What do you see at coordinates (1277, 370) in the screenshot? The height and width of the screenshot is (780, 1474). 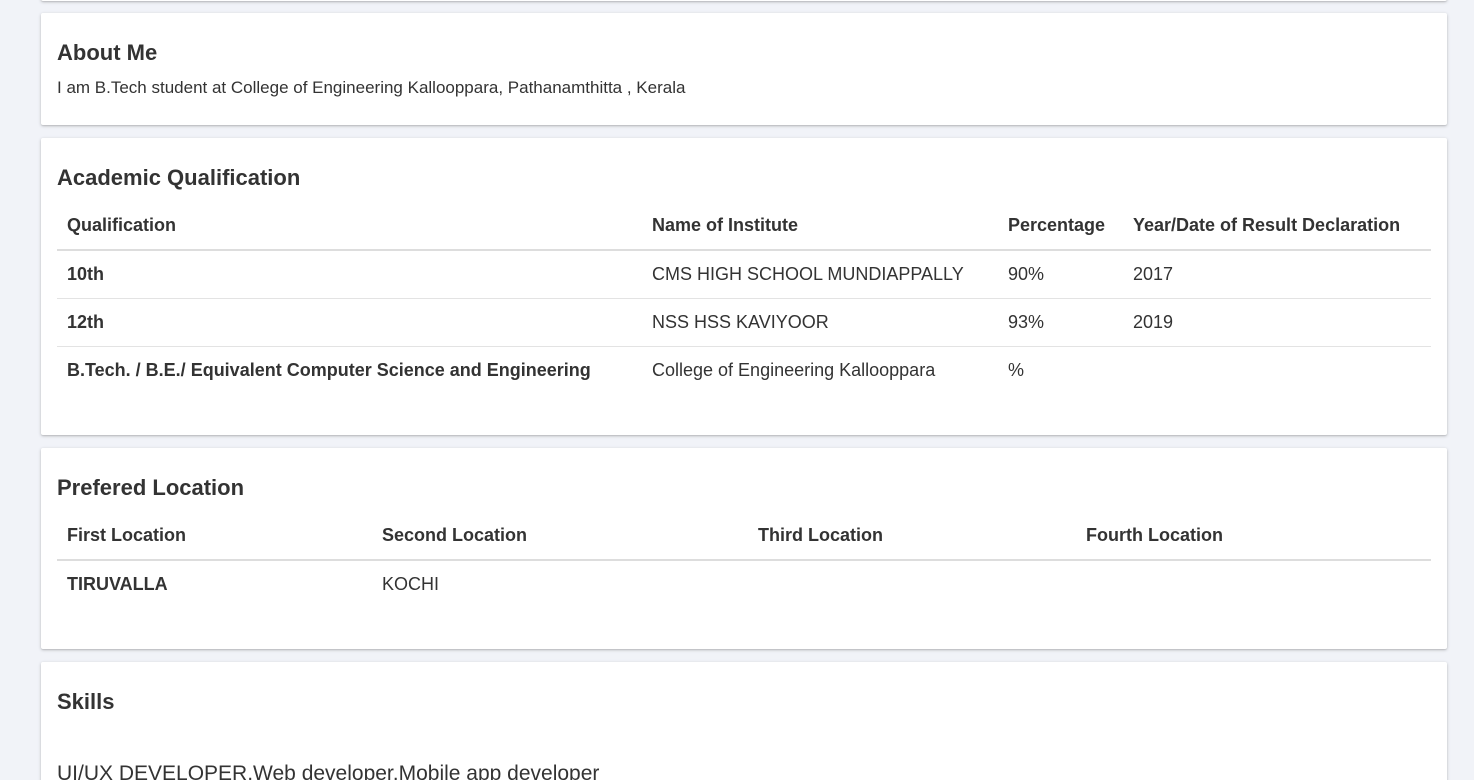 I see `year-cell` at bounding box center [1277, 370].